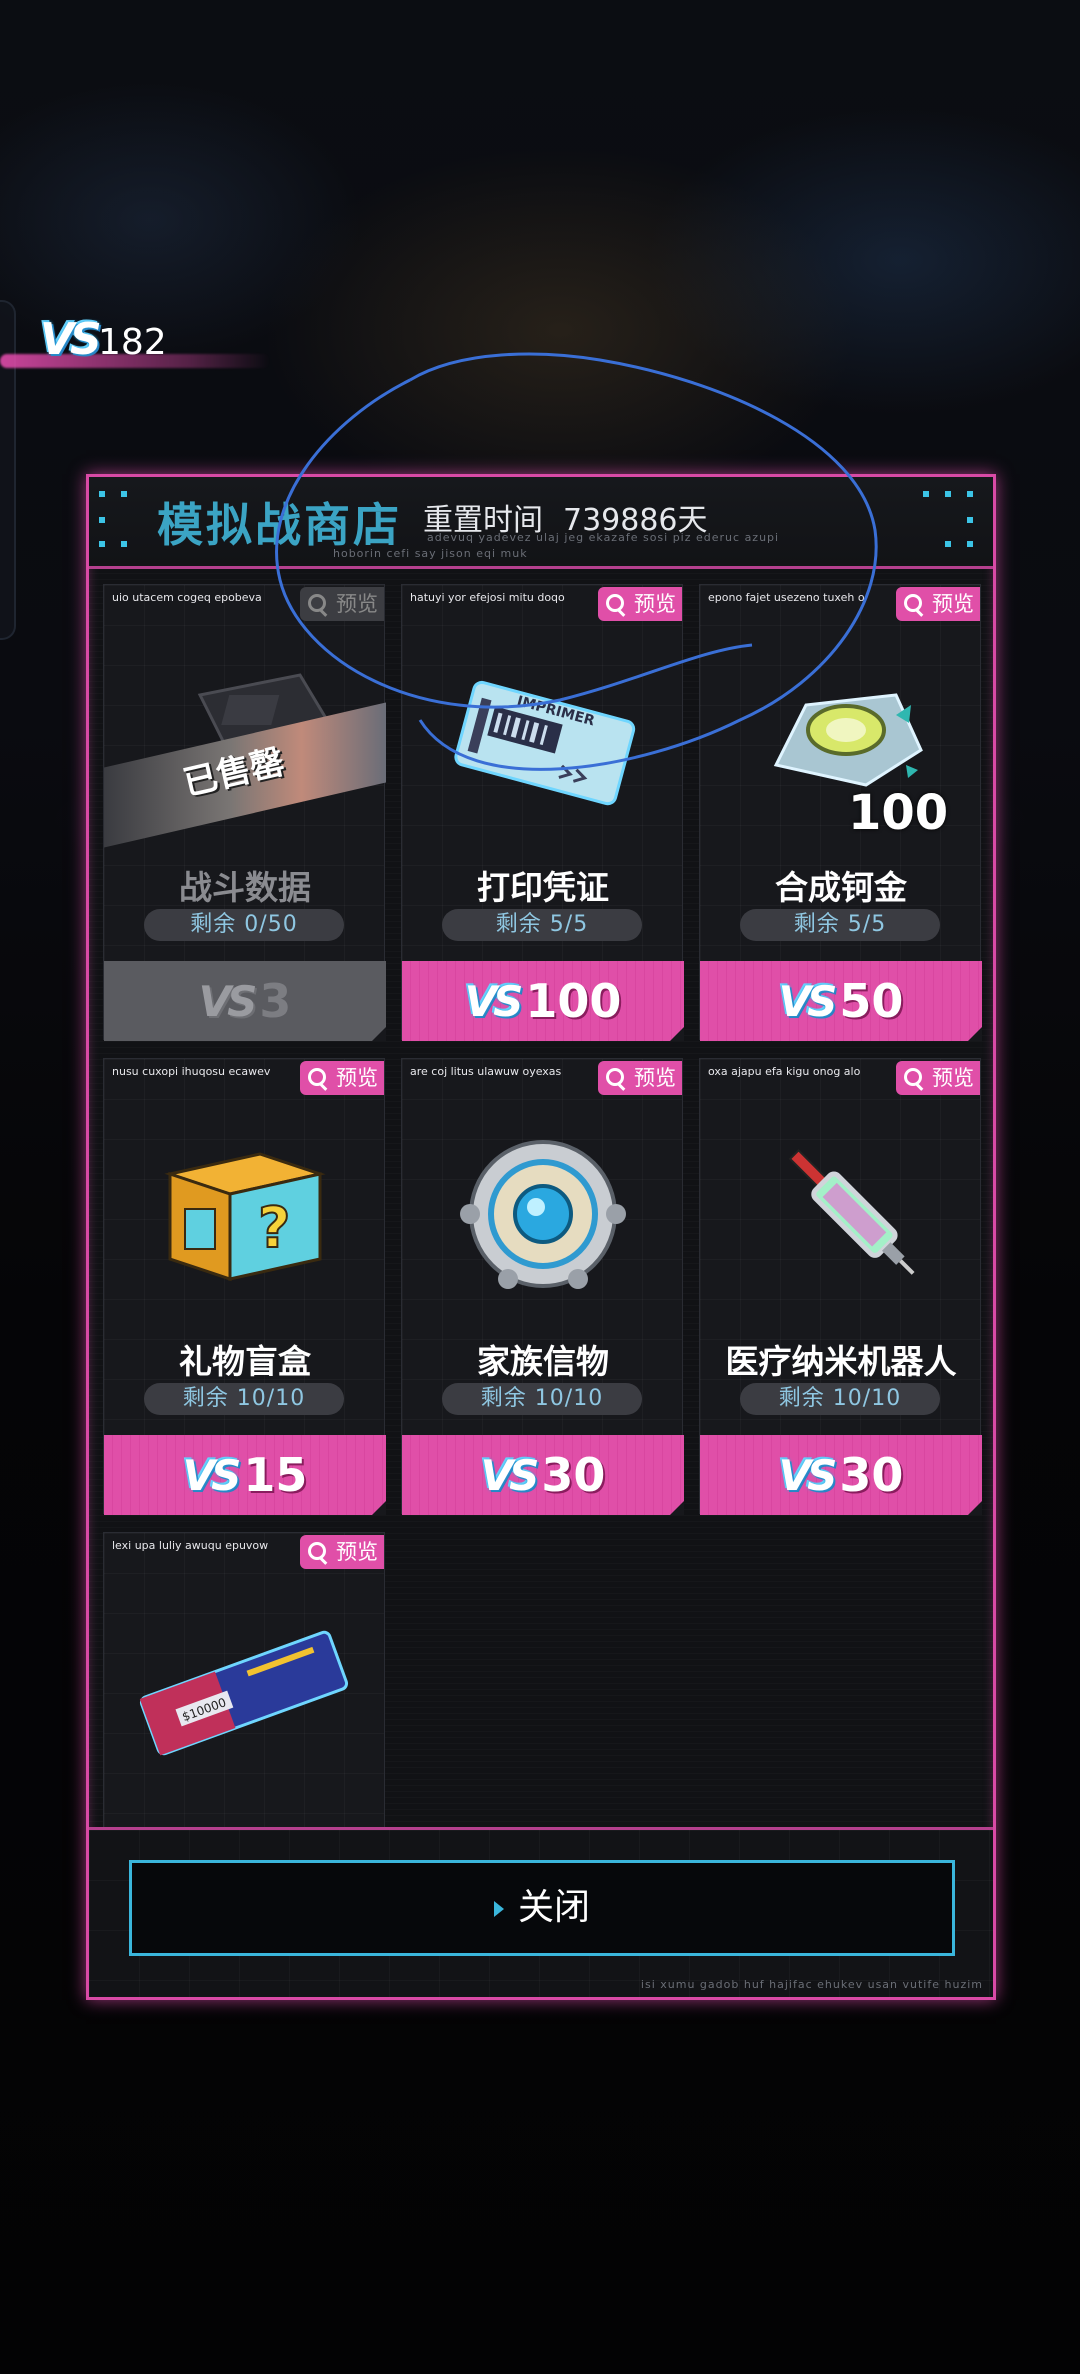 Image resolution: width=1080 pixels, height=2374 pixels. Describe the element at coordinates (498, 1909) in the screenshot. I see `triangle-right-icon` at that location.